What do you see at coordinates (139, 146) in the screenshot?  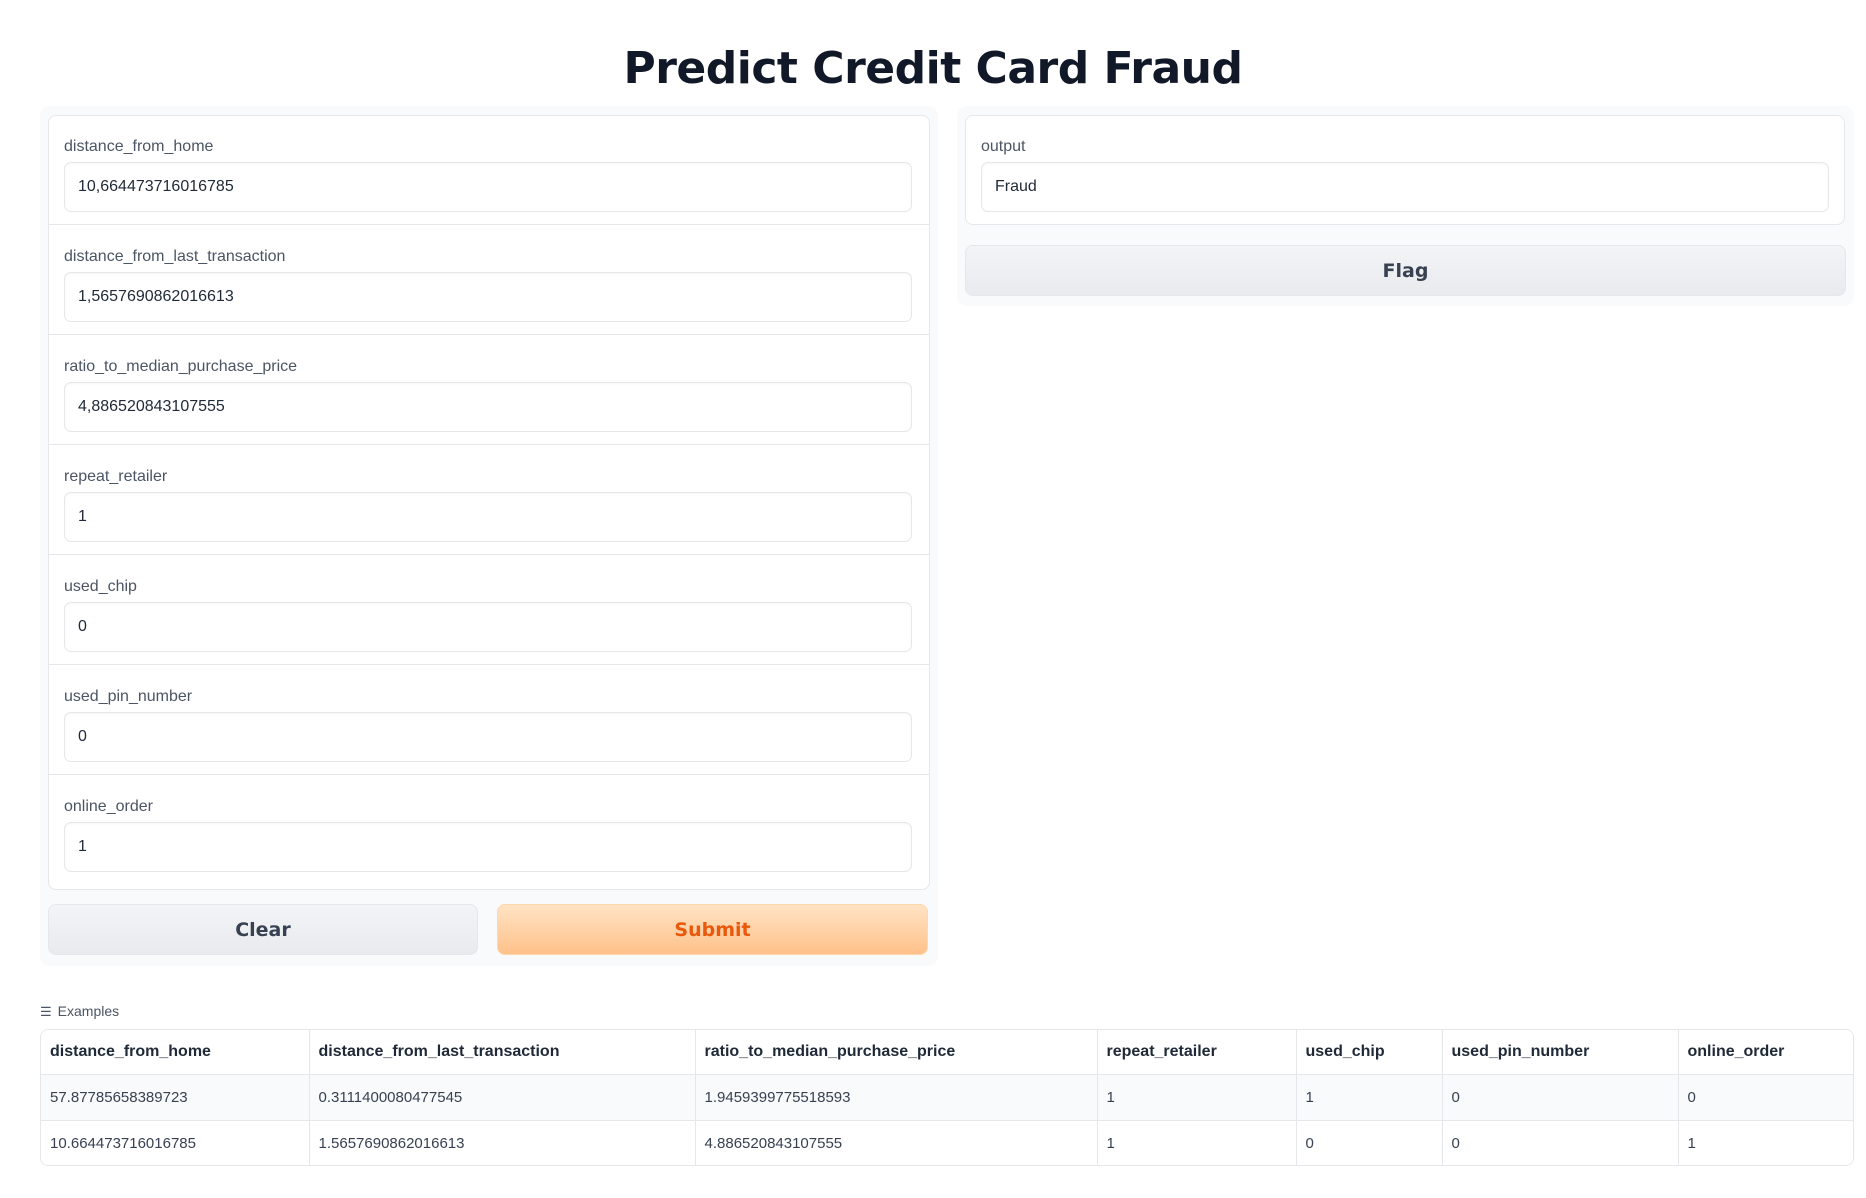 I see `field-label: distance_from_home` at bounding box center [139, 146].